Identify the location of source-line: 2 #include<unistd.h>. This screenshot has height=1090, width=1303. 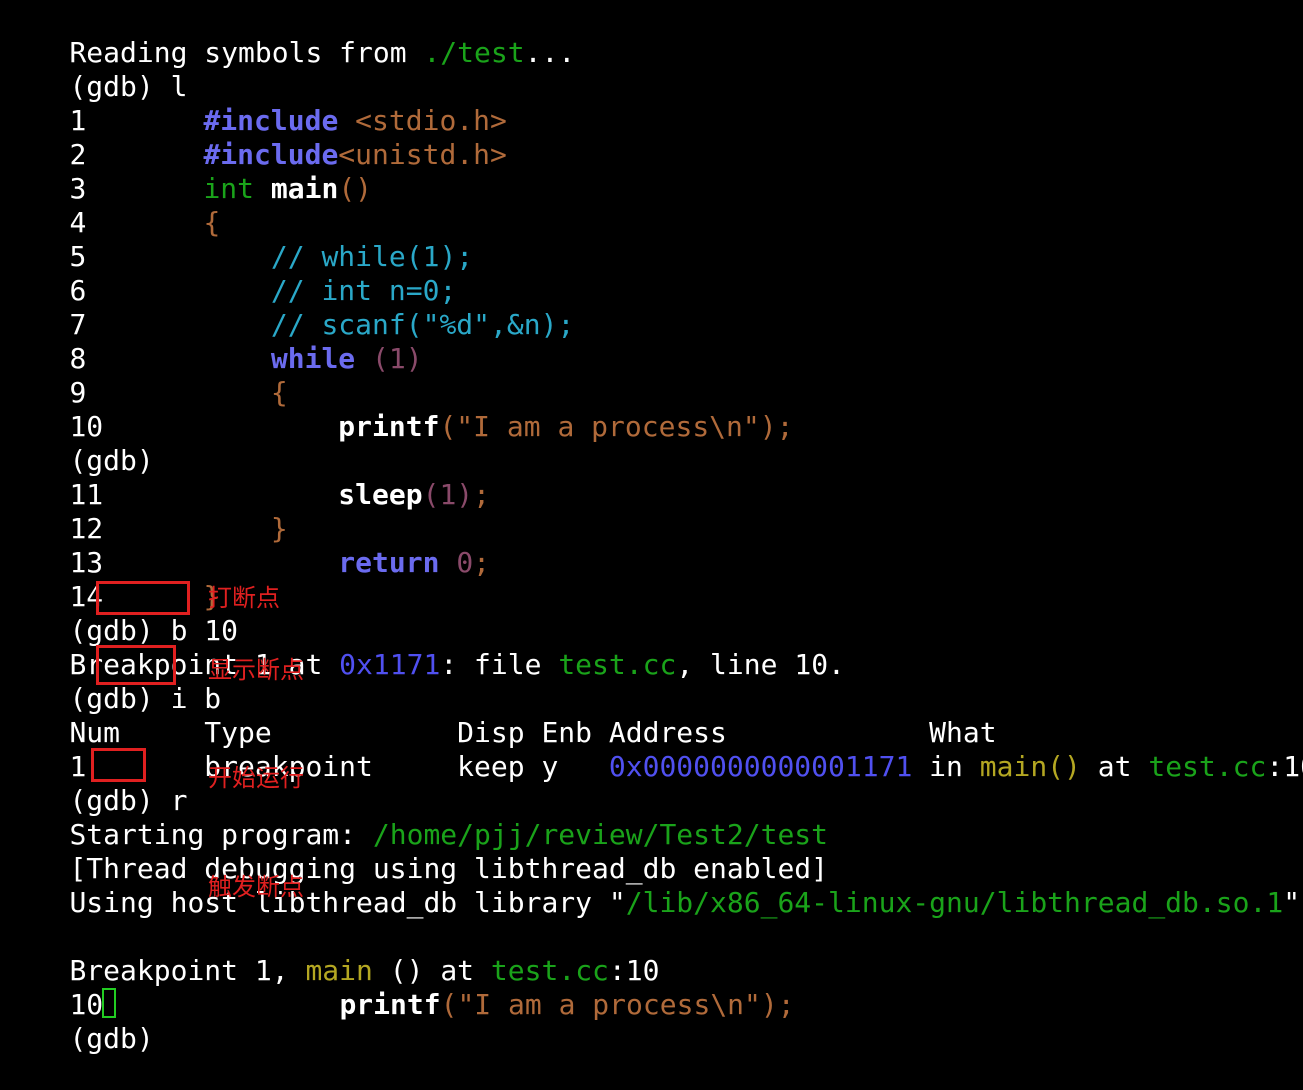
(254, 137).